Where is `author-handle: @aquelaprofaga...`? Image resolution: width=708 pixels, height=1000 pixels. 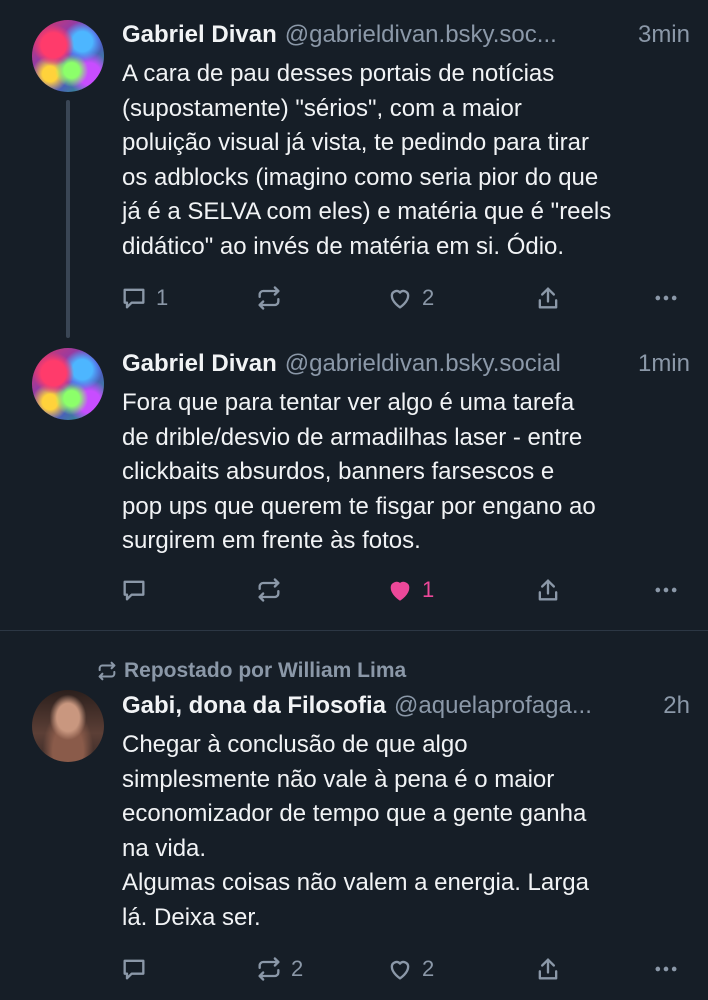
author-handle: @aquelaprofaga... is located at coordinates (521, 706).